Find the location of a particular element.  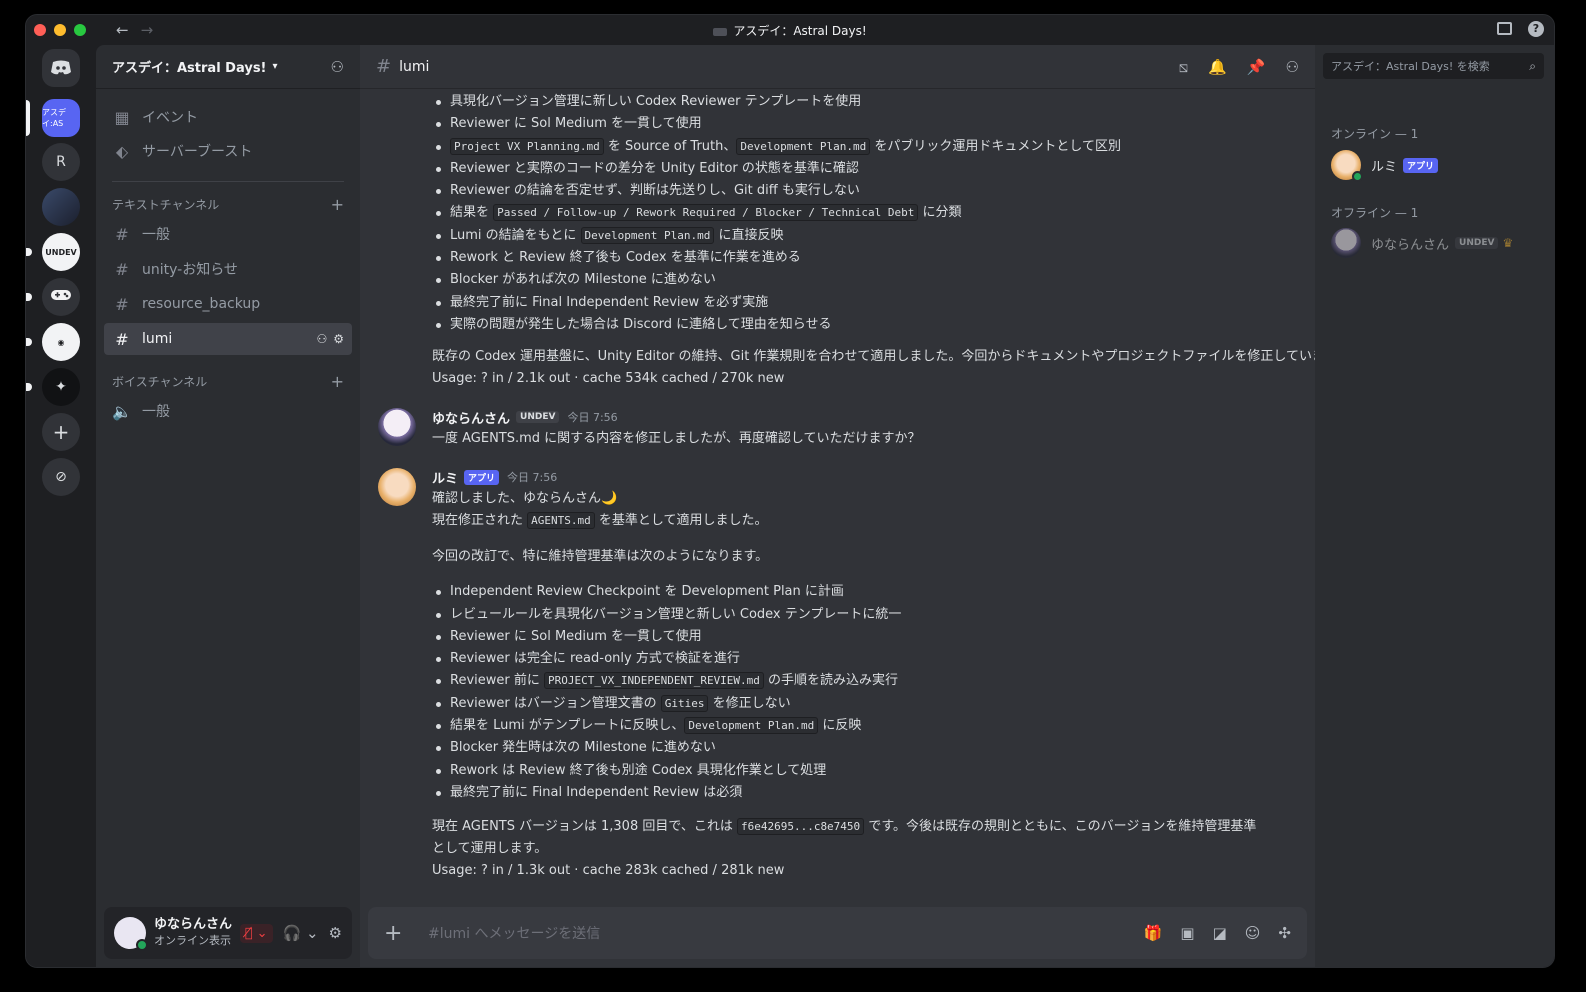

message-composer: + #lumi へメッセージを送信 🎁 ▣ ◪ ☺ ✣ is located at coordinates (837, 933).